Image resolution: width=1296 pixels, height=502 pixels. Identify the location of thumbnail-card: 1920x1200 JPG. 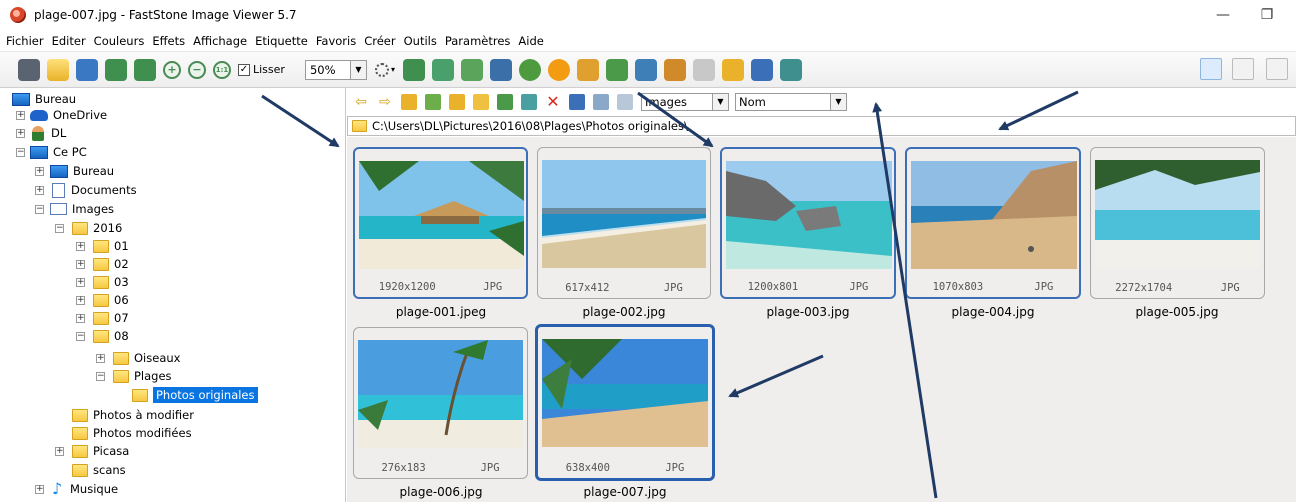
(440, 223).